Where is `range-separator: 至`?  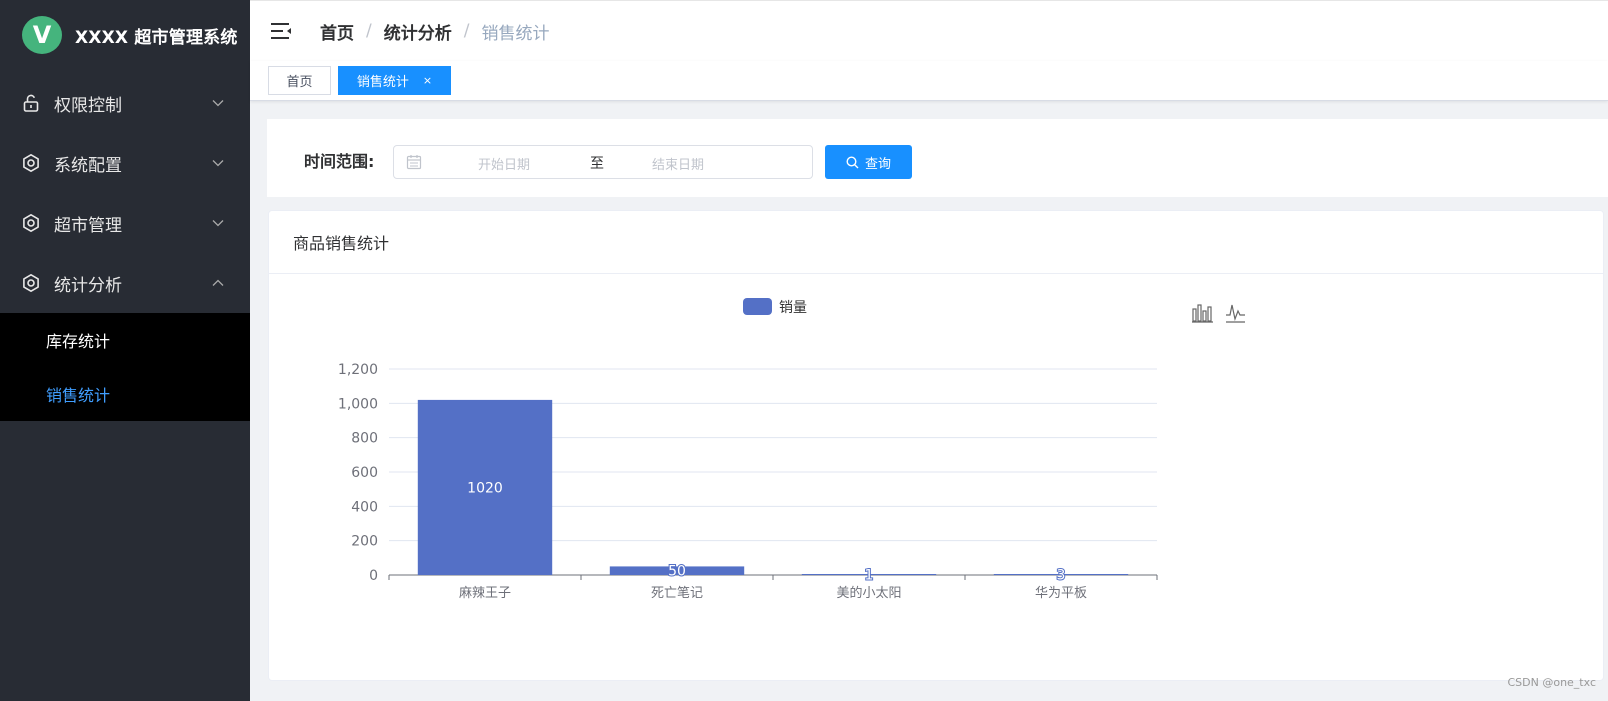 range-separator: 至 is located at coordinates (597, 164).